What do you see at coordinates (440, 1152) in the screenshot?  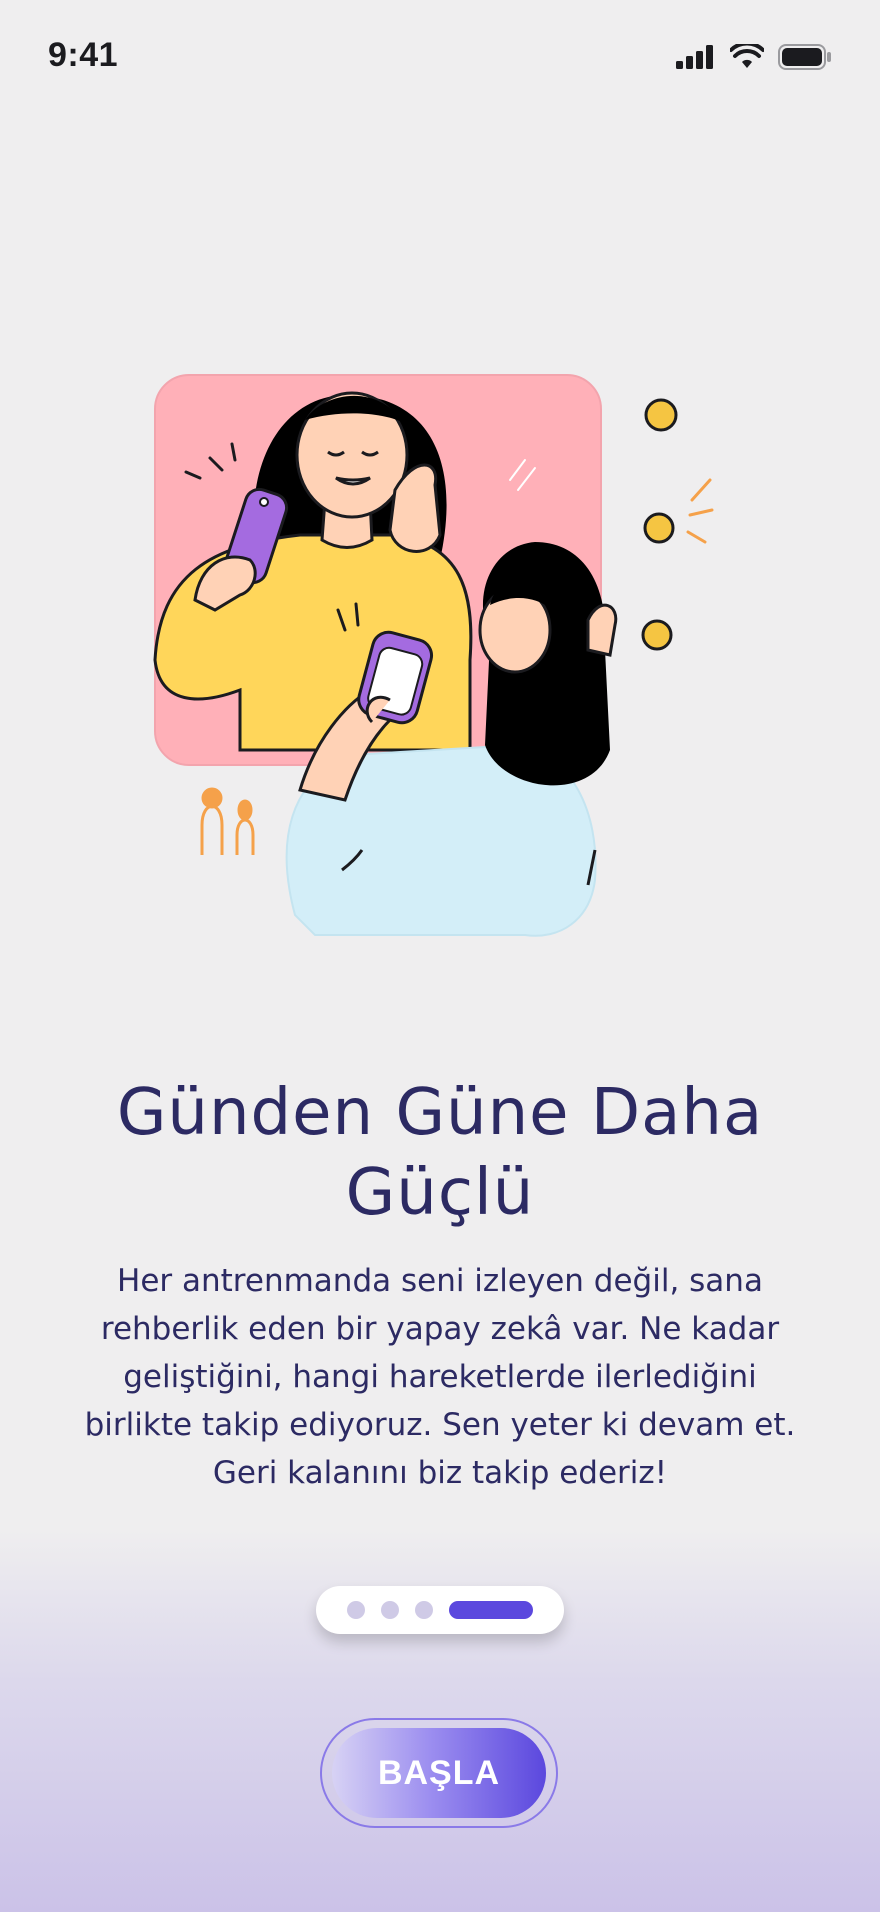 I see `page-title: Günden Güne Daha Güçlü` at bounding box center [440, 1152].